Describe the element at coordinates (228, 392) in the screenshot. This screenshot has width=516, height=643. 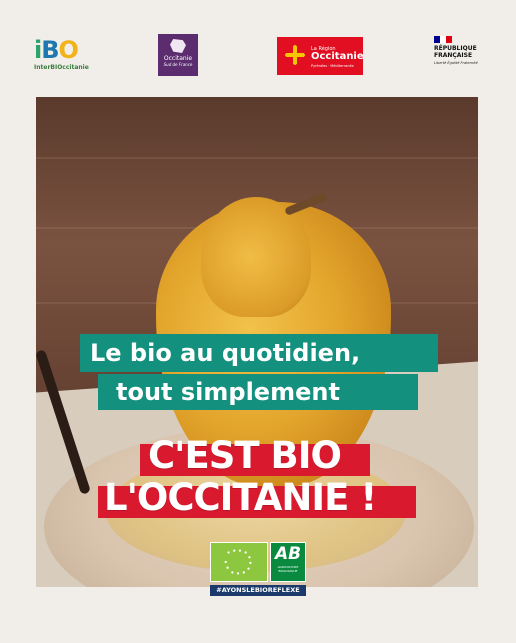
I see `tagline-line2: tout simplement` at that location.